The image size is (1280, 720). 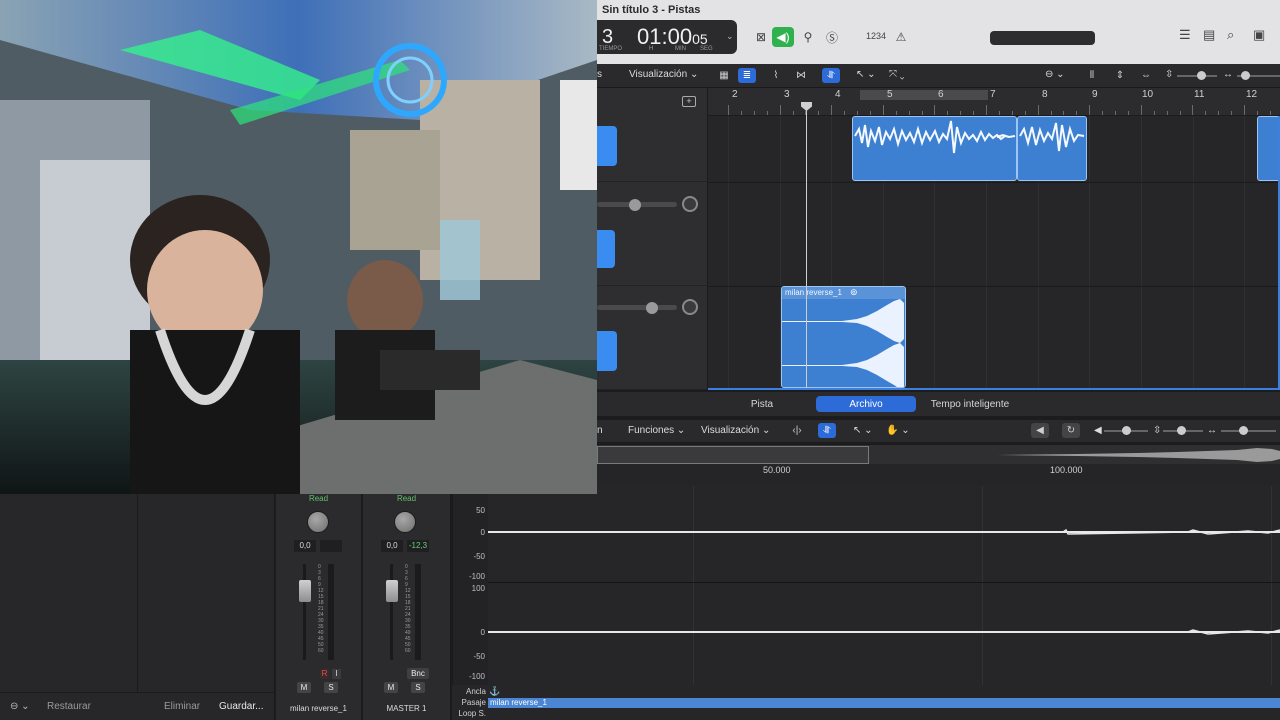 I want to click on cycle-range, so click(x=924, y=95).